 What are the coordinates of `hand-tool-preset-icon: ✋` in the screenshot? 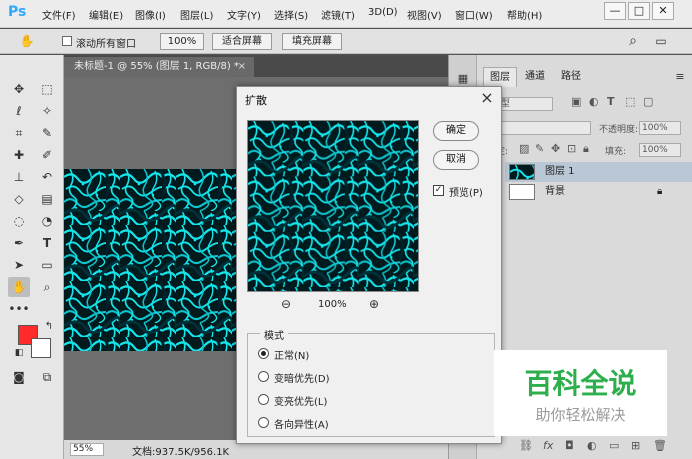 It's located at (27, 41).